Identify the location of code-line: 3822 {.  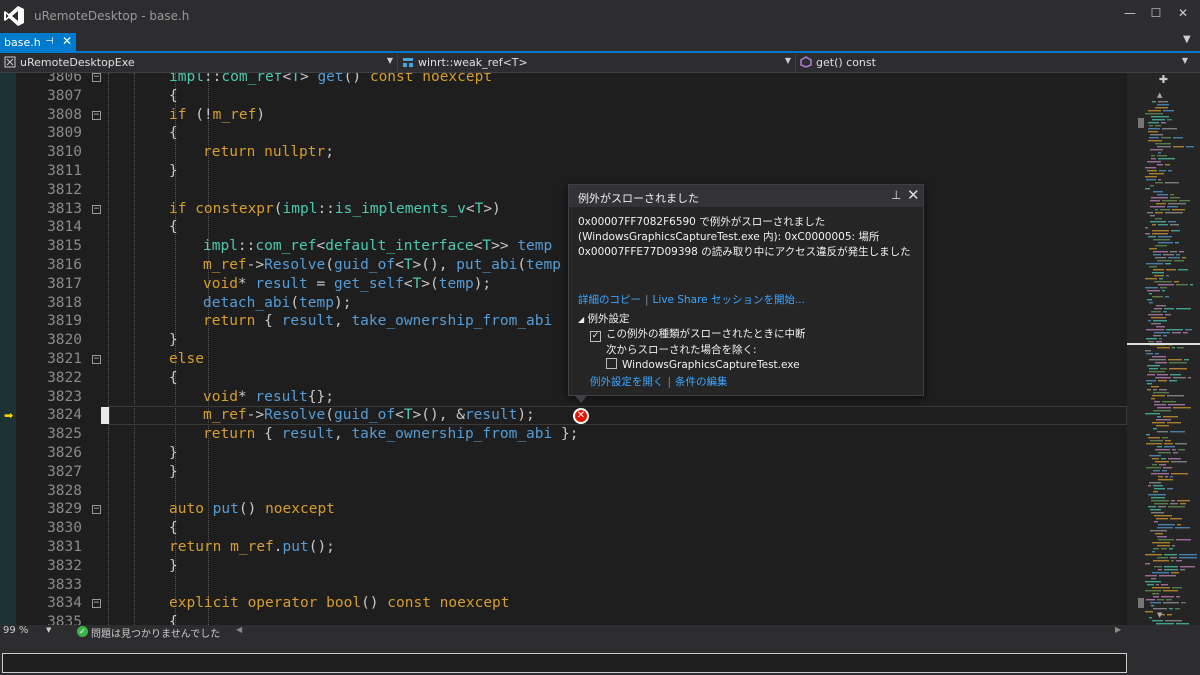
(563, 379).